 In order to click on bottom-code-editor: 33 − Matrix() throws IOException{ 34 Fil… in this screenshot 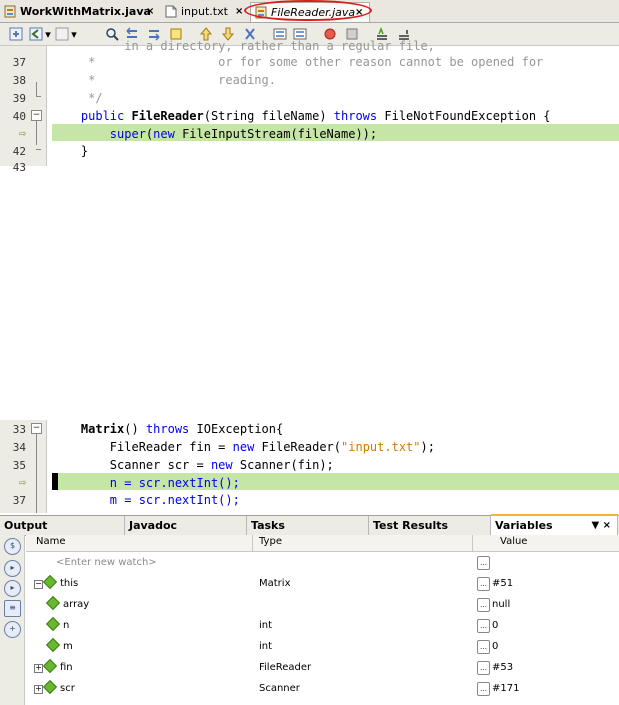, I will do `click(309, 466)`.